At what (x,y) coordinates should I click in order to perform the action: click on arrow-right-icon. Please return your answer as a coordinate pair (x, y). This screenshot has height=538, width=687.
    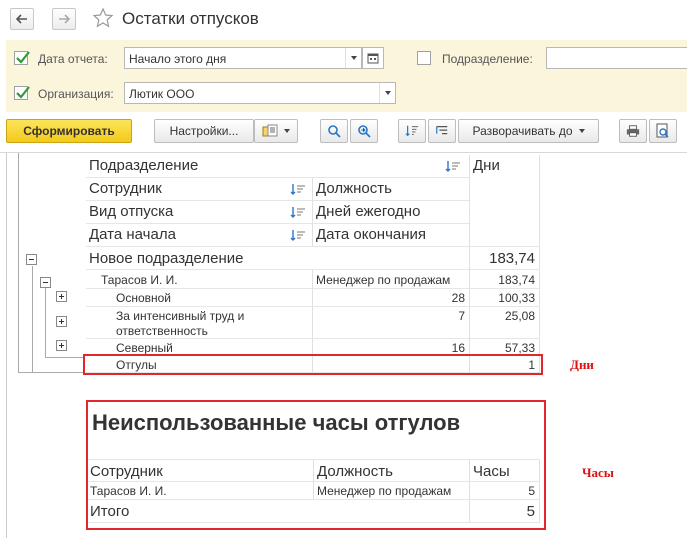
    Looking at the image, I should click on (64, 19).